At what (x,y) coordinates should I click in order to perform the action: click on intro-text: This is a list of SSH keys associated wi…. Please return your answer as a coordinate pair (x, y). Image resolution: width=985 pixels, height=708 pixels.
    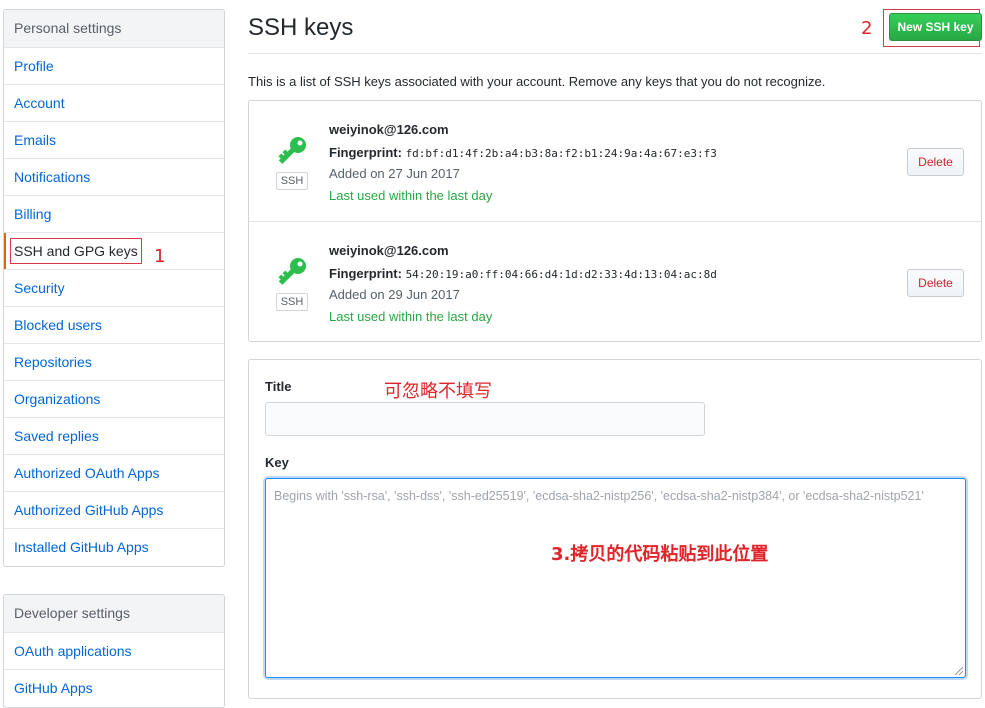
    Looking at the image, I should click on (537, 81).